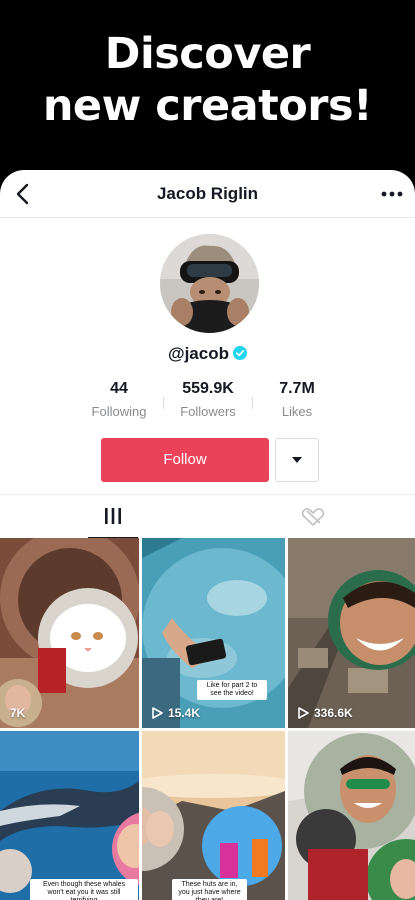  What do you see at coordinates (208, 411) in the screenshot?
I see `followers-label: Followers` at bounding box center [208, 411].